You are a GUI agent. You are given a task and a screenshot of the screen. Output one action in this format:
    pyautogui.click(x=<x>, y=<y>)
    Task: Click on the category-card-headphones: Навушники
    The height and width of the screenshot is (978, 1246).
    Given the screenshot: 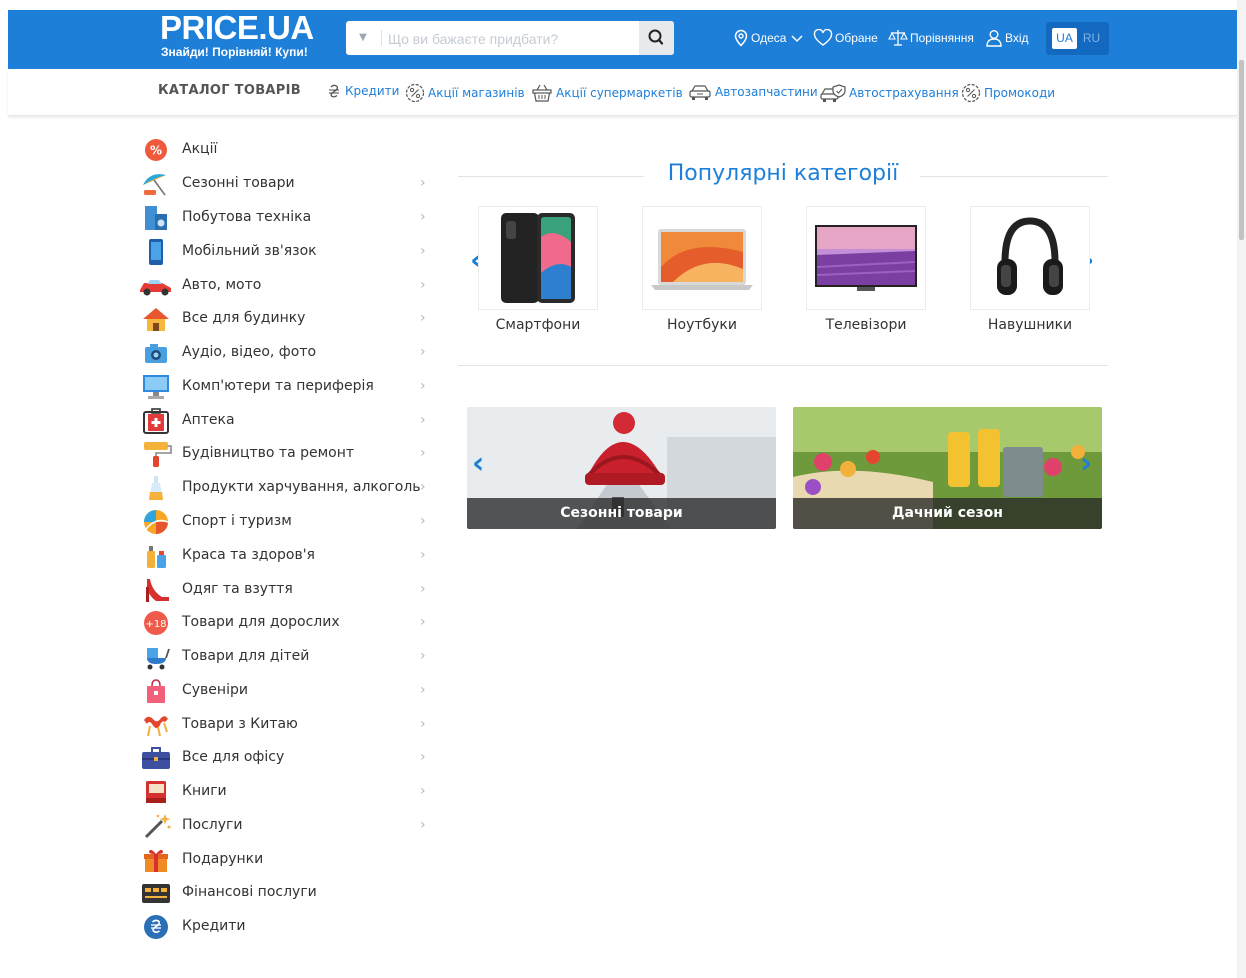 What is the action you would take?
    pyautogui.click(x=1030, y=269)
    